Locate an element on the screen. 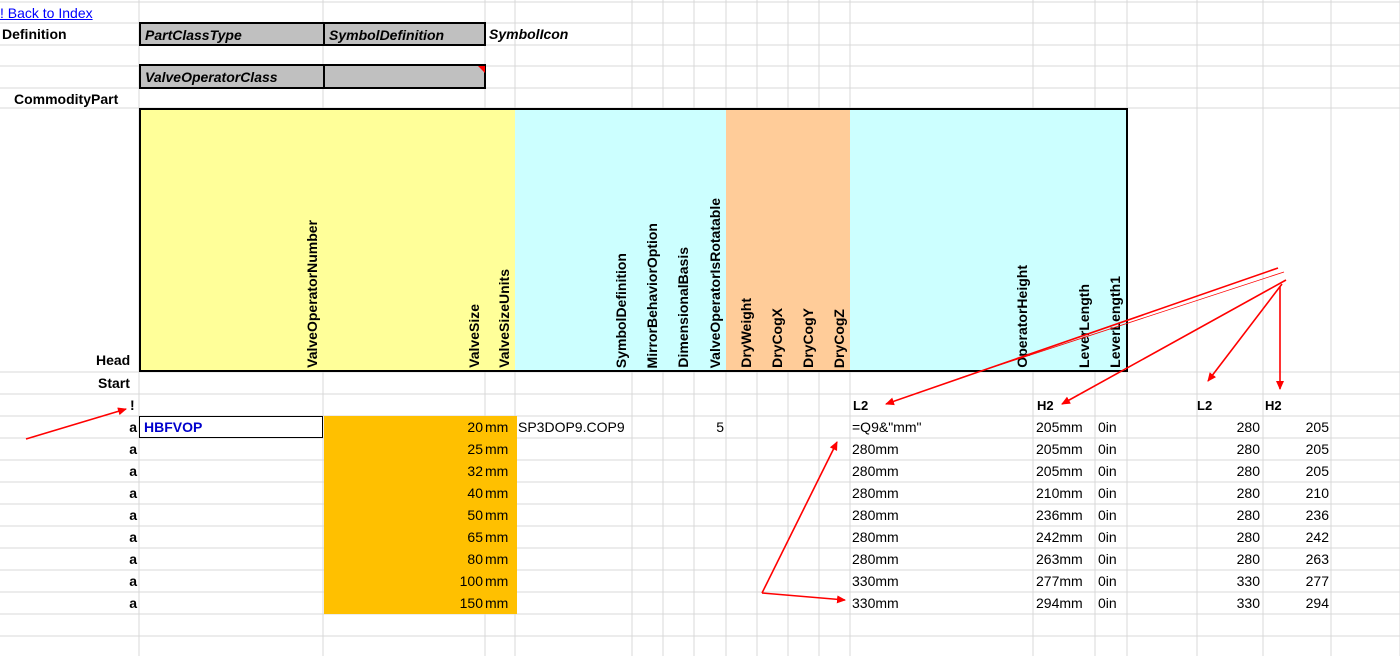 This screenshot has width=1400, height=656. back-to-index-link: ! Back to Index is located at coordinates (46, 13).